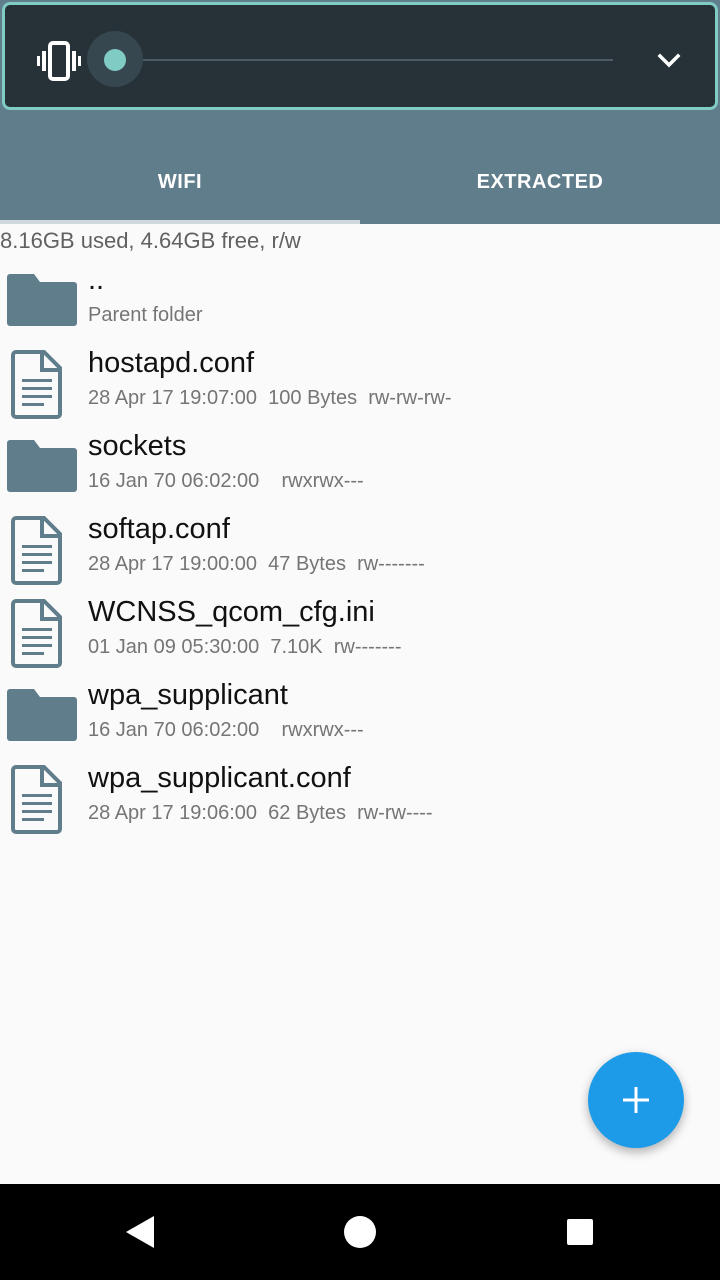 The height and width of the screenshot is (1280, 720). Describe the element at coordinates (115, 60) in the screenshot. I see `slider-thumb` at that location.